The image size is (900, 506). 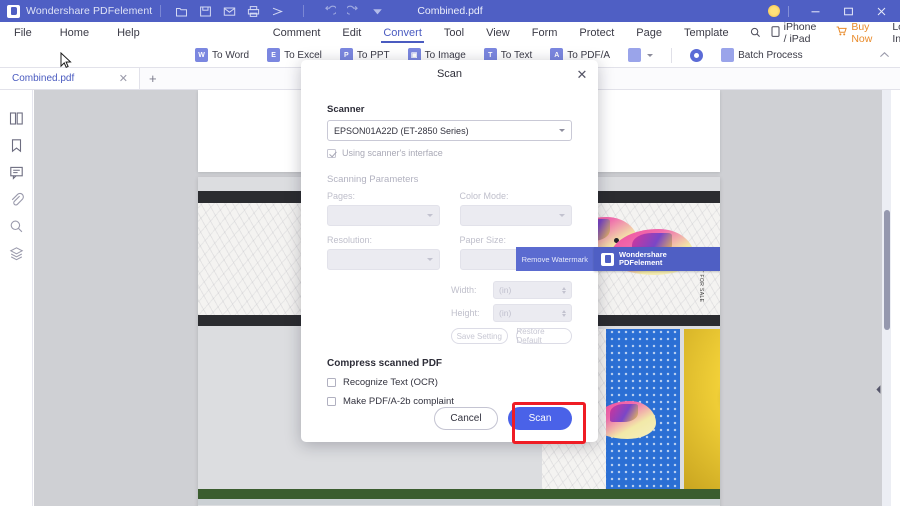 I want to click on redo-icon, so click(x=353, y=11).